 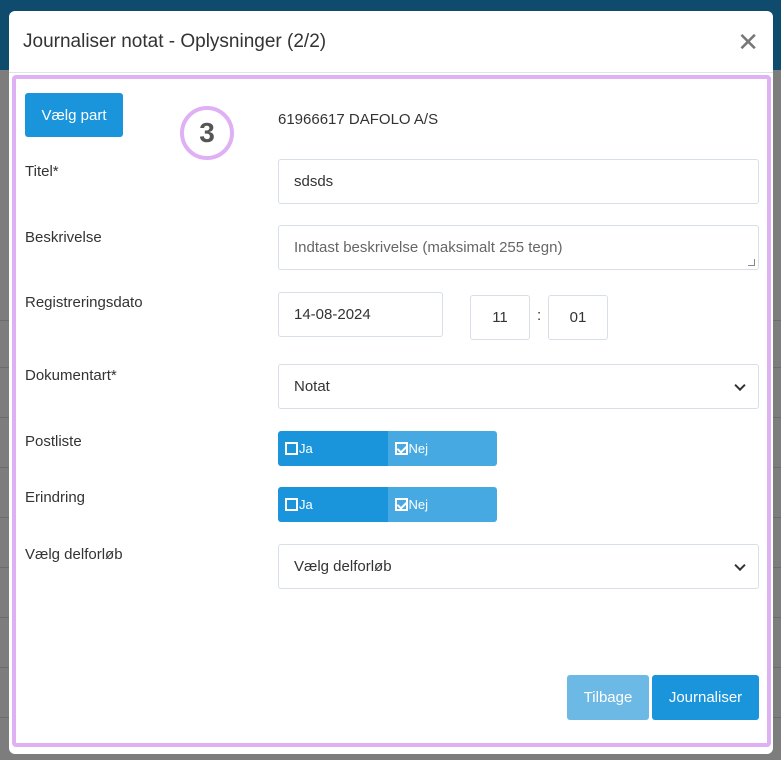 I want to click on date-value: 14-08-2024, so click(x=332, y=314).